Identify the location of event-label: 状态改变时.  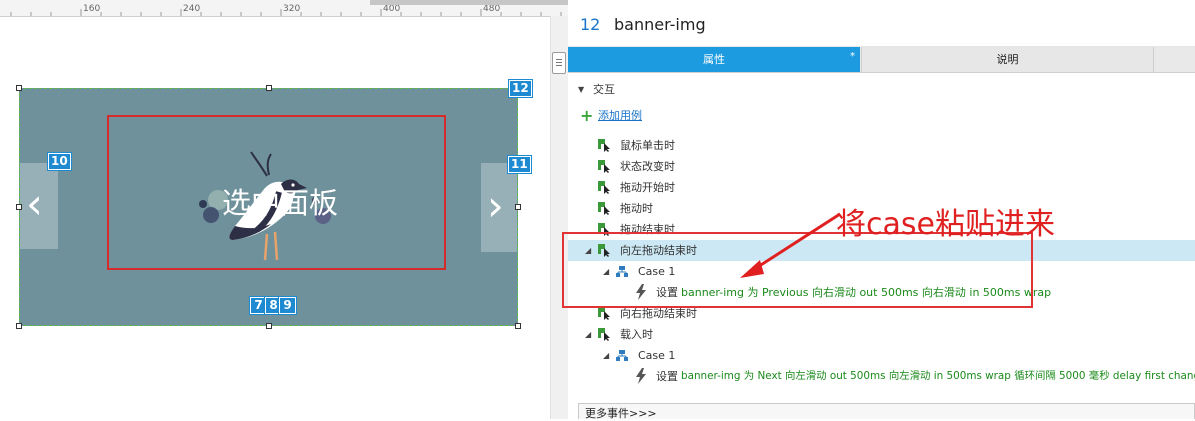
(647, 166).